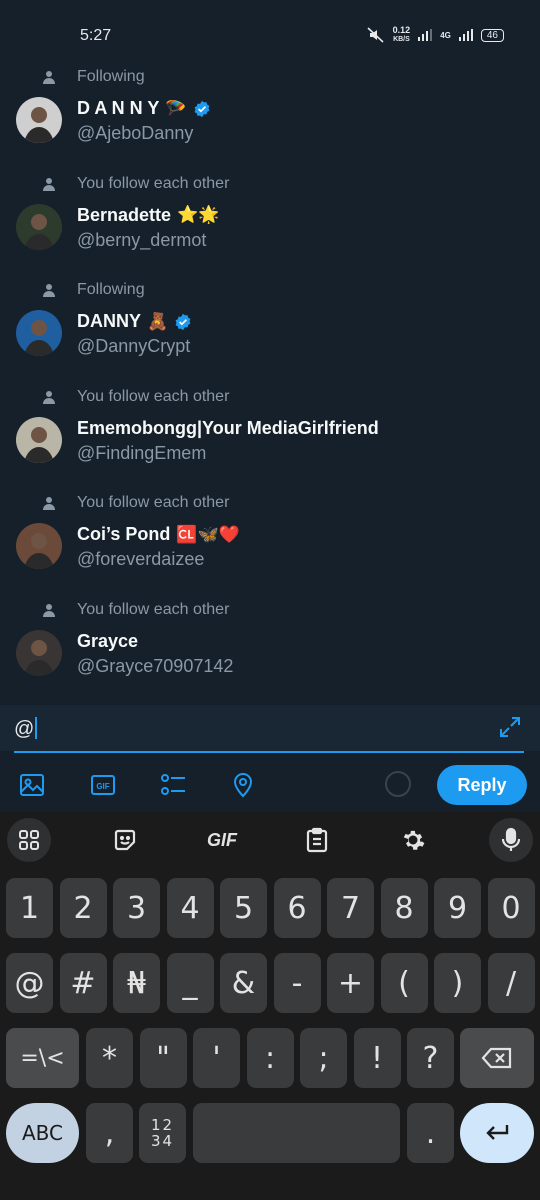 This screenshot has width=540, height=1200. I want to click on backspace-key, so click(497, 1058).